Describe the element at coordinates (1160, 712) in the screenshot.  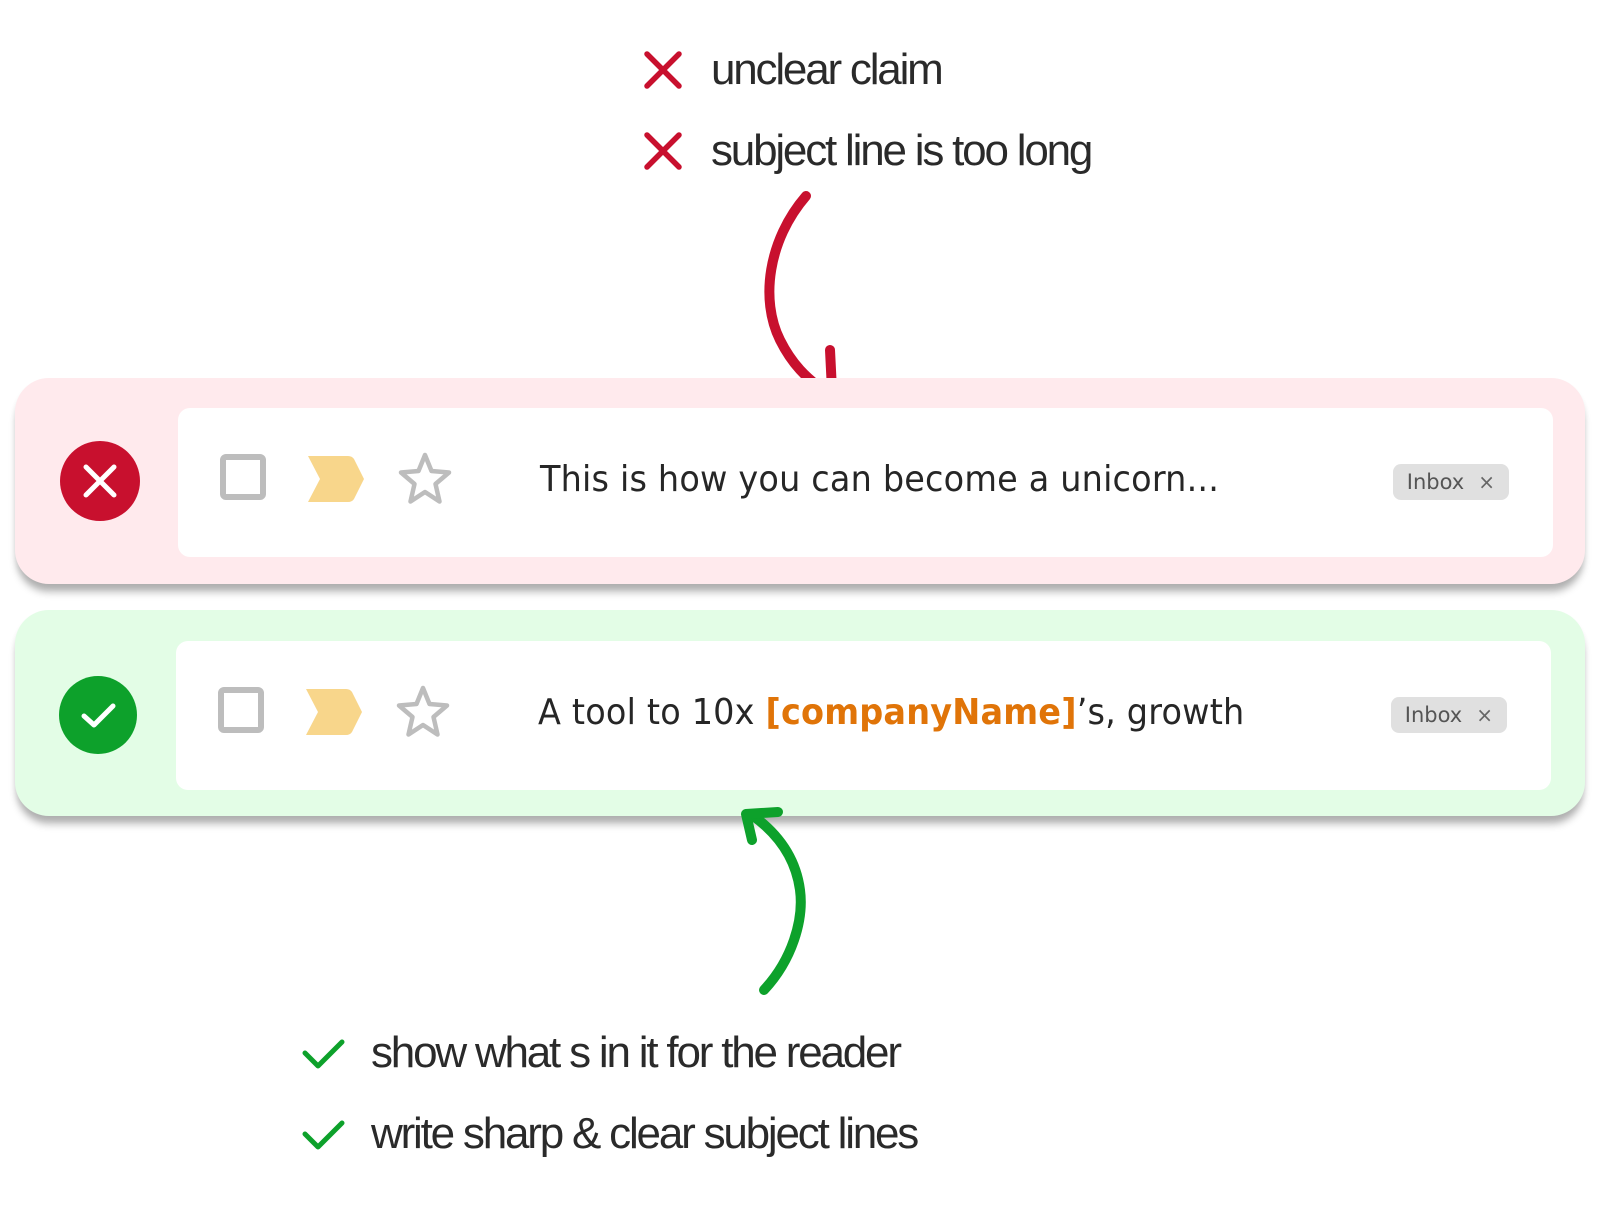
I see `subject-suffix: ’s, growth` at that location.